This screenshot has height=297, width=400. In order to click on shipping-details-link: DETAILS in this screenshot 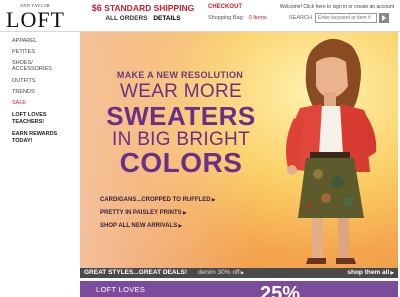, I will do `click(166, 18)`.